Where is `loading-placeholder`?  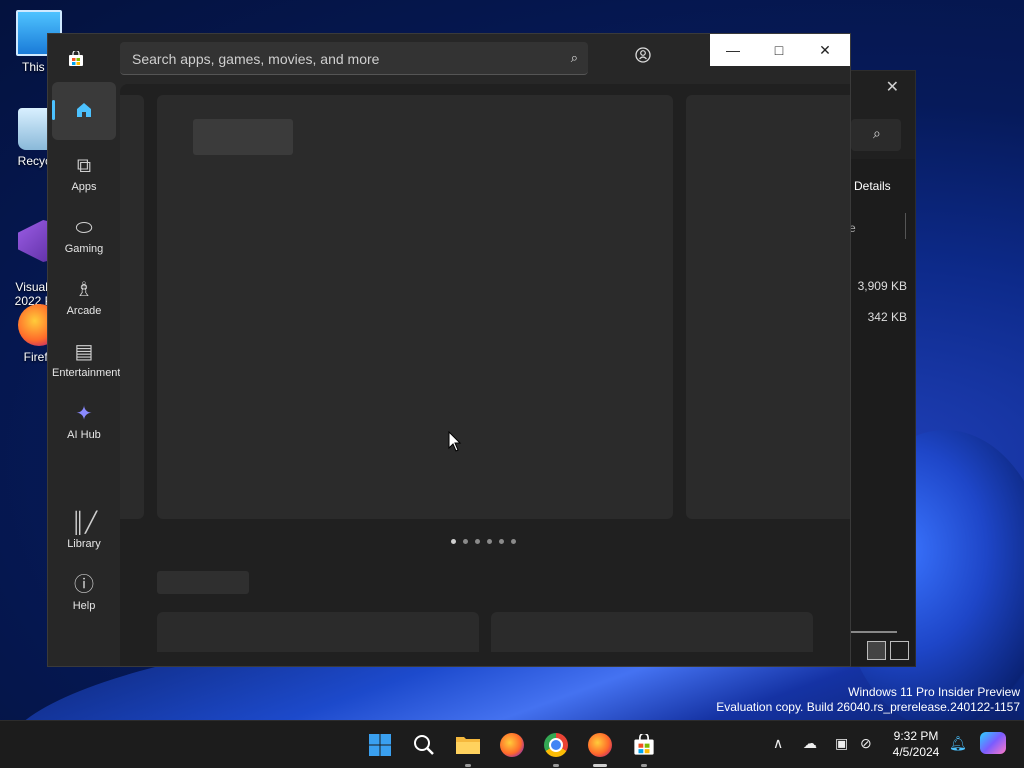
loading-placeholder is located at coordinates (243, 137).